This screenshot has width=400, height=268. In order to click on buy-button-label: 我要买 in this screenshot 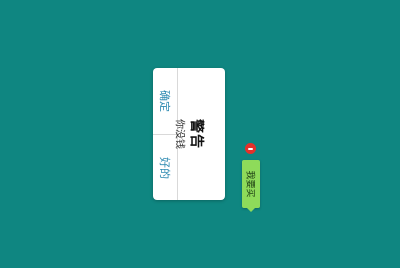, I will do `click(249, 184)`.